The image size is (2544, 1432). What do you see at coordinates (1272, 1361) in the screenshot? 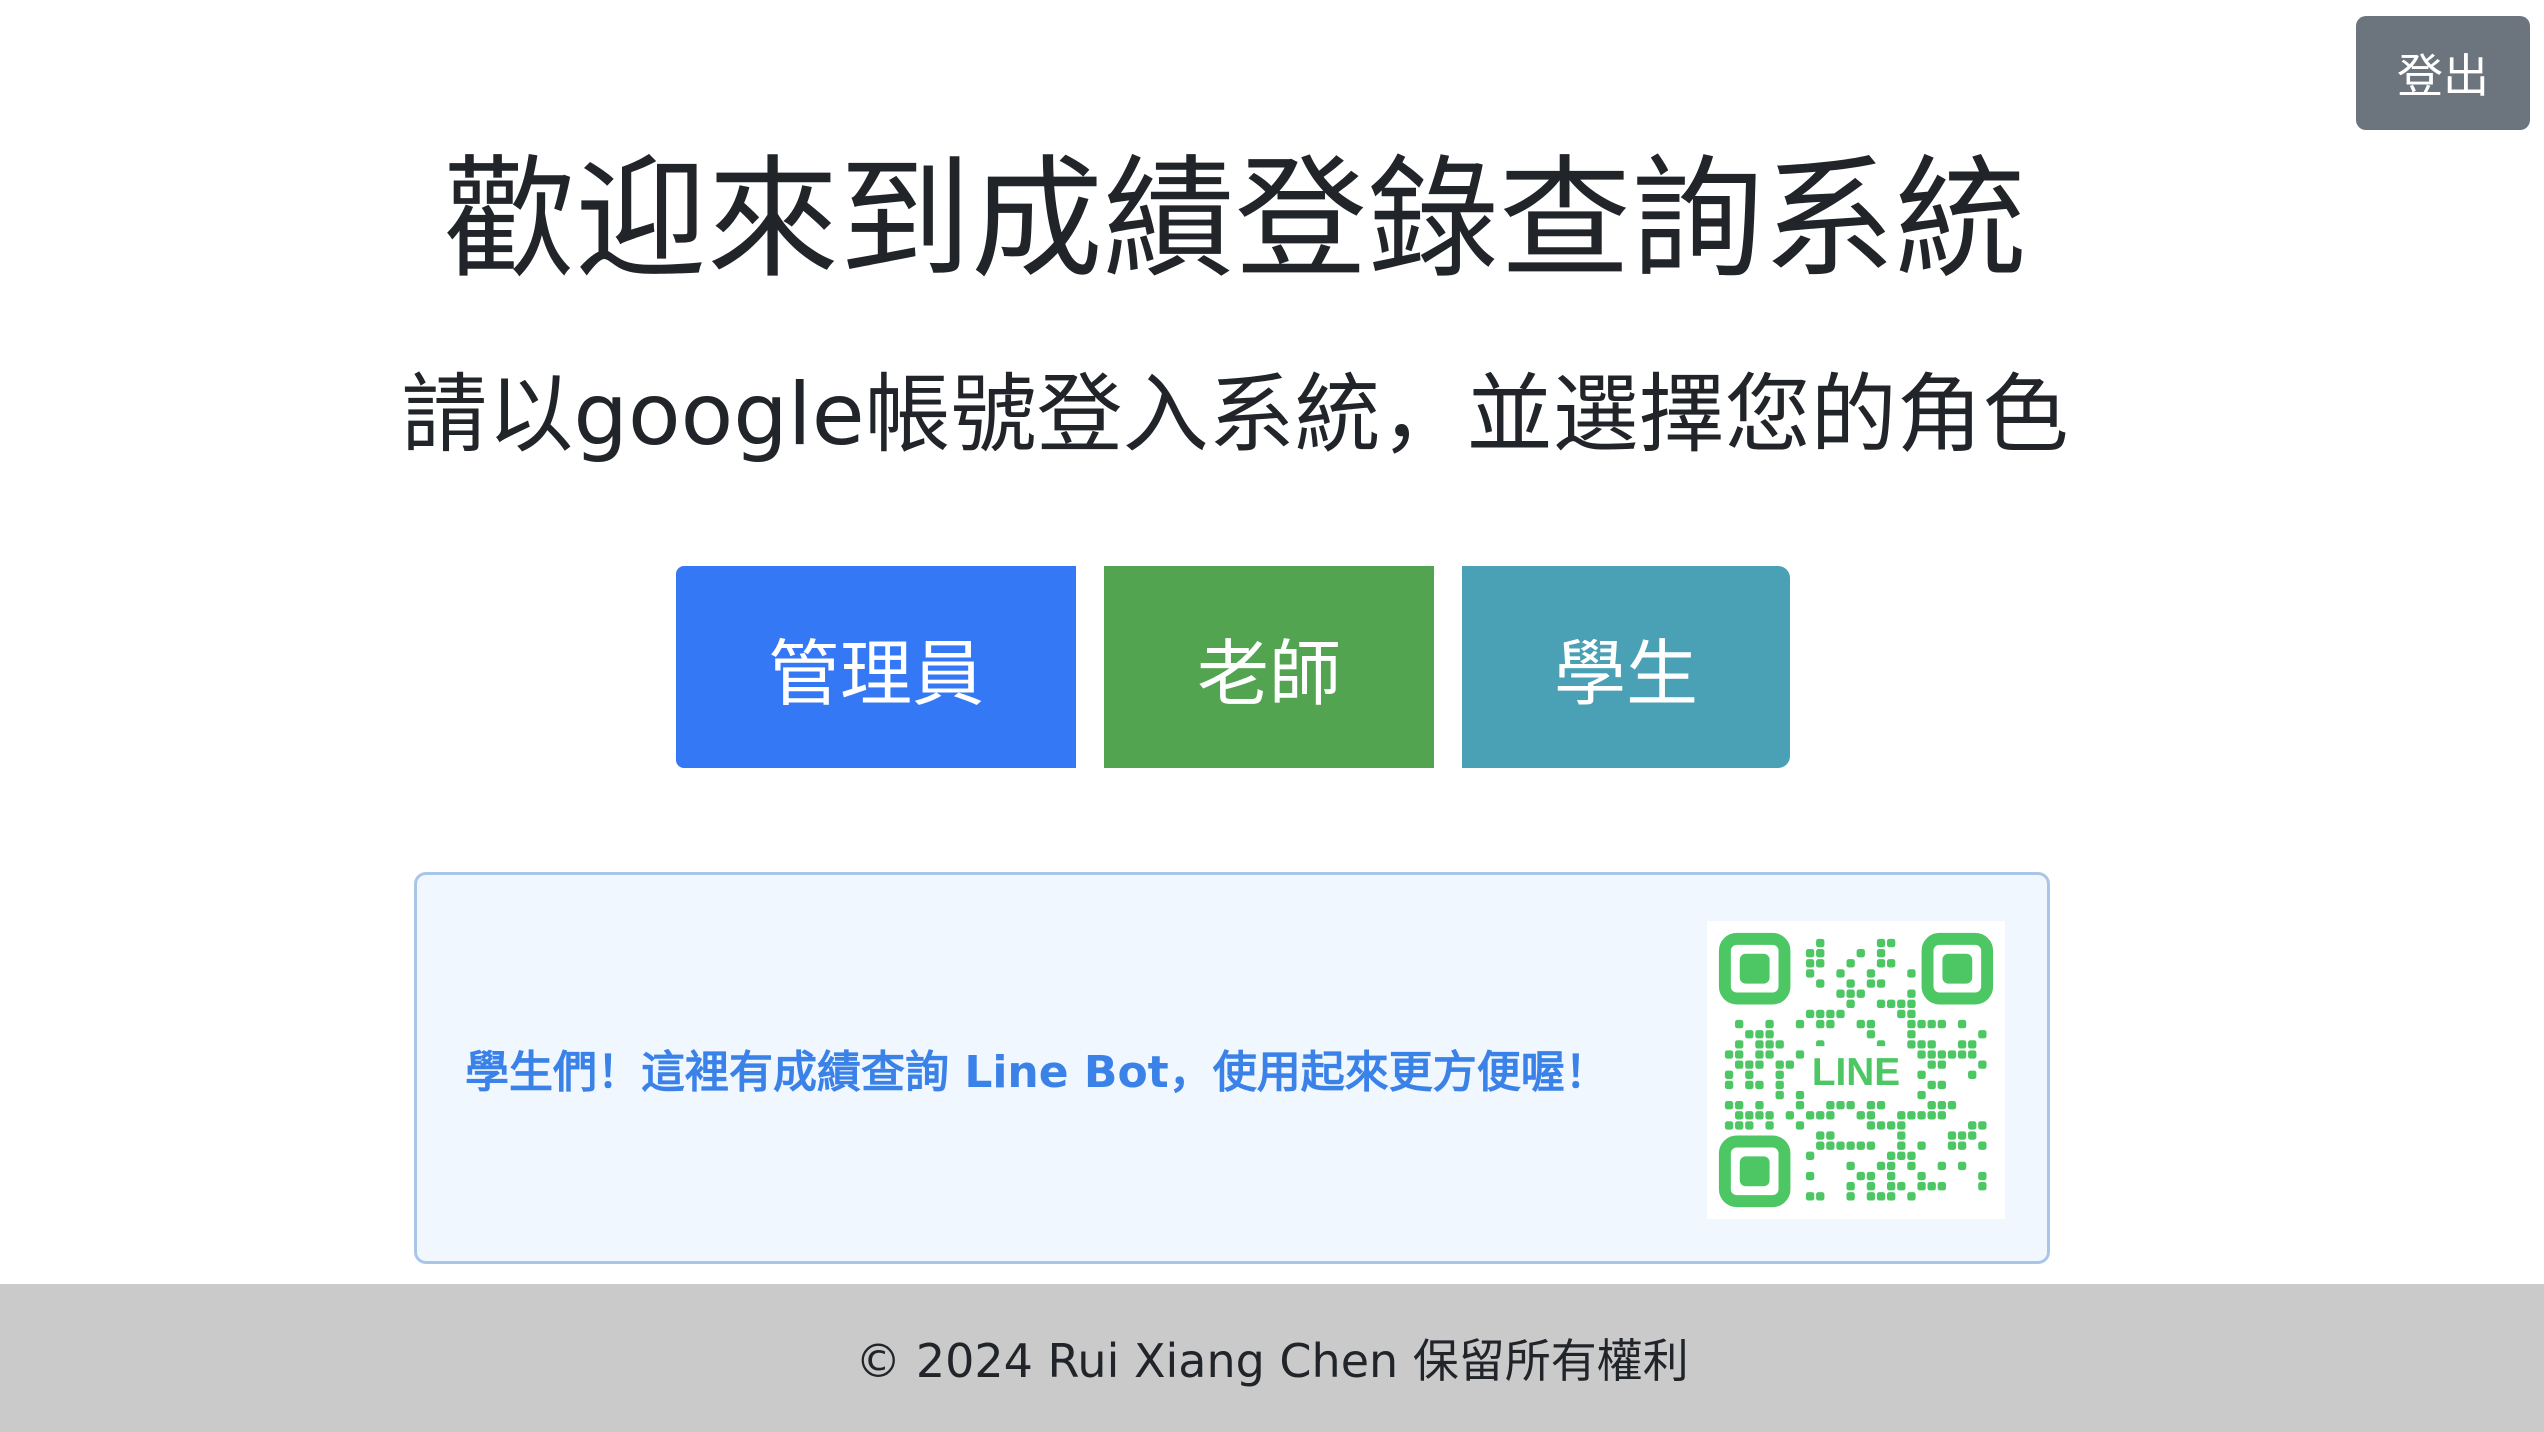
I see `copyright-text: © 2024 Rui Xiang Chen 保留所有權利` at bounding box center [1272, 1361].